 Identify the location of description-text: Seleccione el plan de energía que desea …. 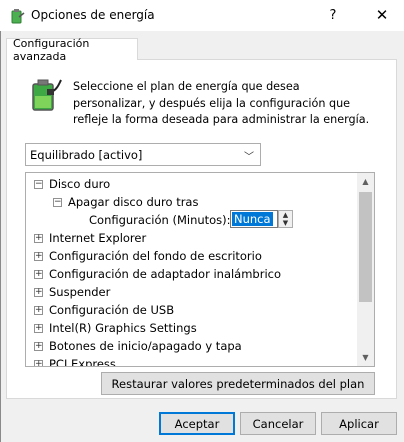
(221, 103).